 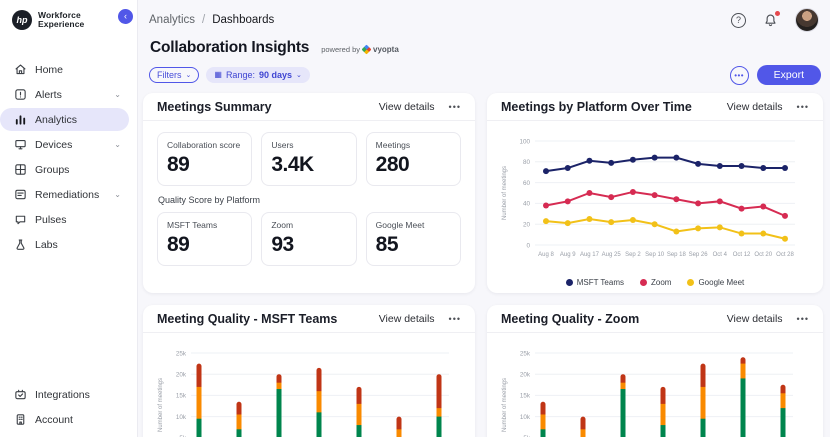 What do you see at coordinates (525, 353) in the screenshot?
I see `svg-text: 25k` at bounding box center [525, 353].